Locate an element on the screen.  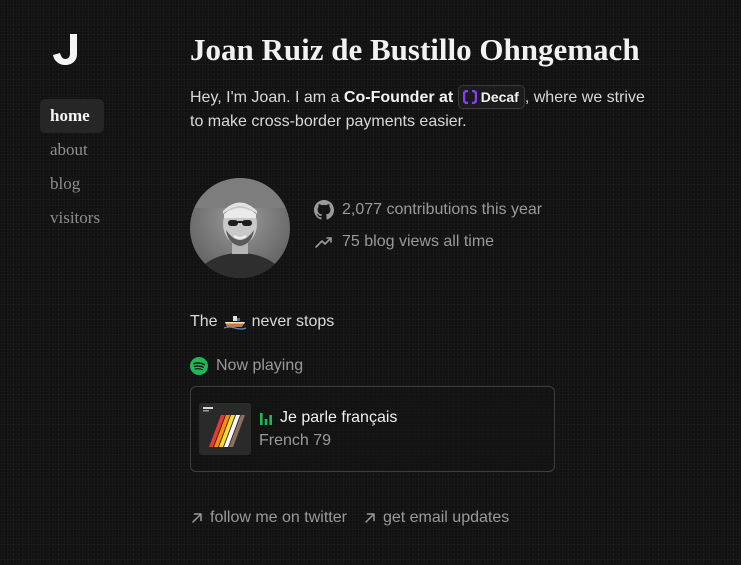
avatar-photo is located at coordinates (240, 228).